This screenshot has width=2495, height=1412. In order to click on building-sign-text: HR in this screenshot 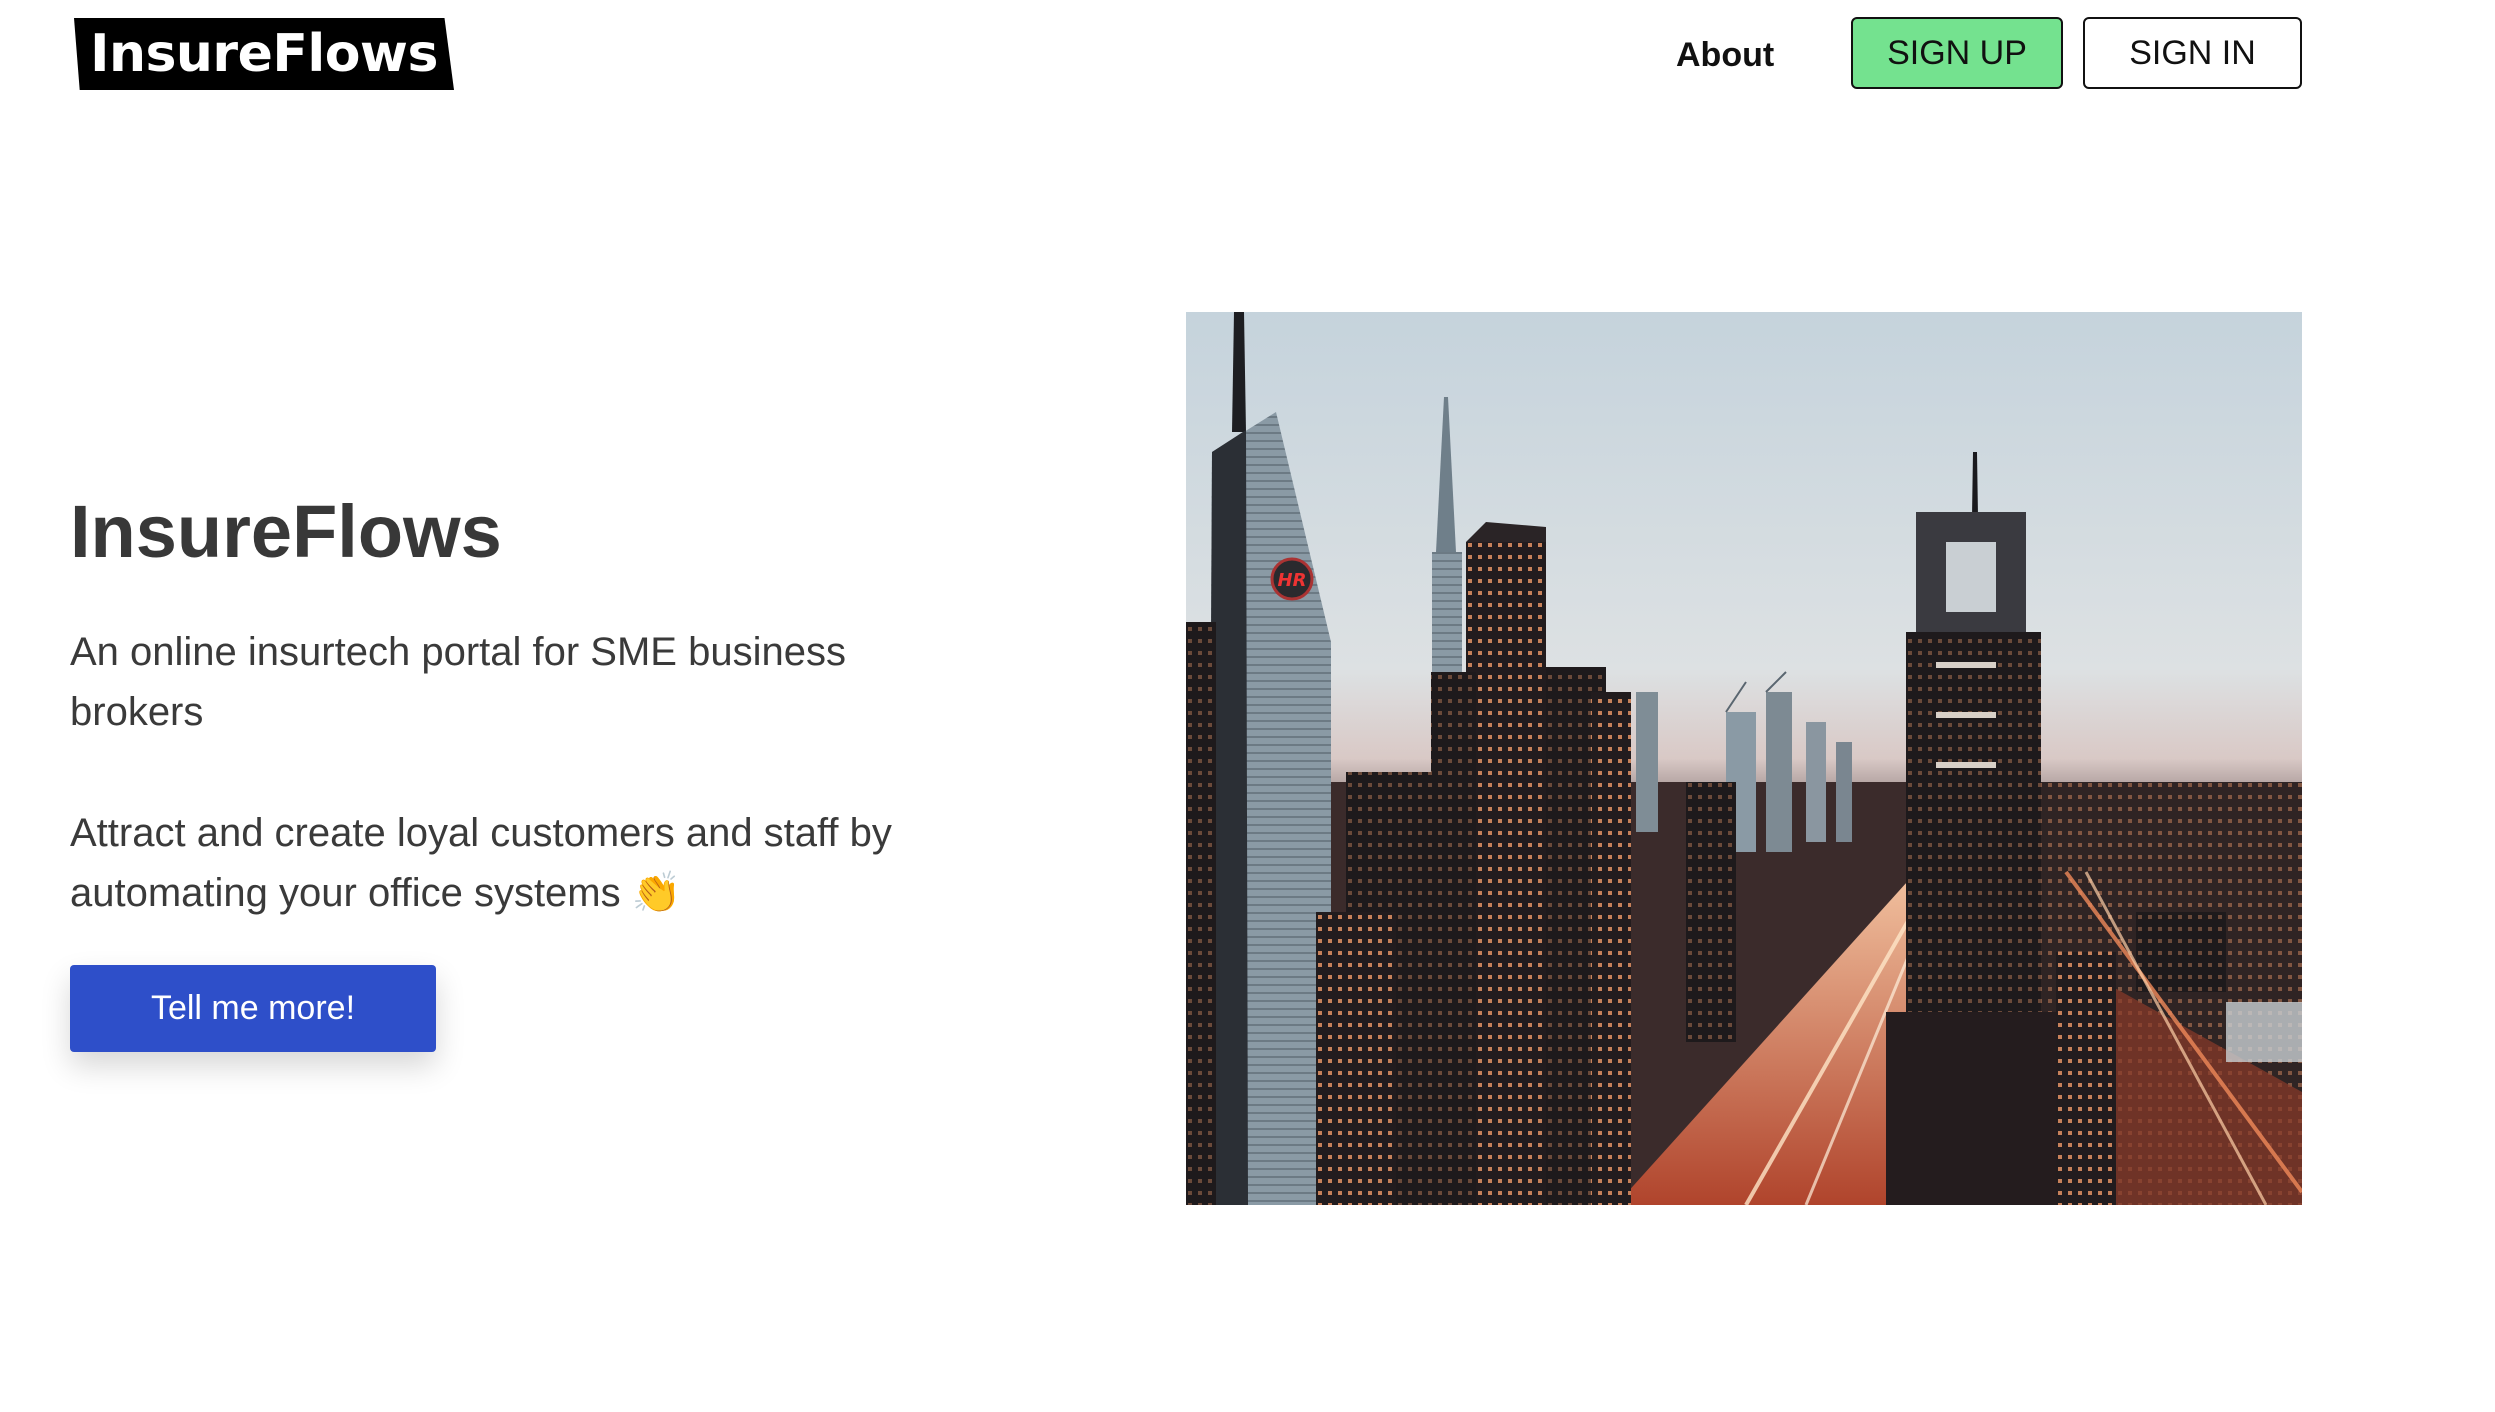, I will do `click(1292, 580)`.